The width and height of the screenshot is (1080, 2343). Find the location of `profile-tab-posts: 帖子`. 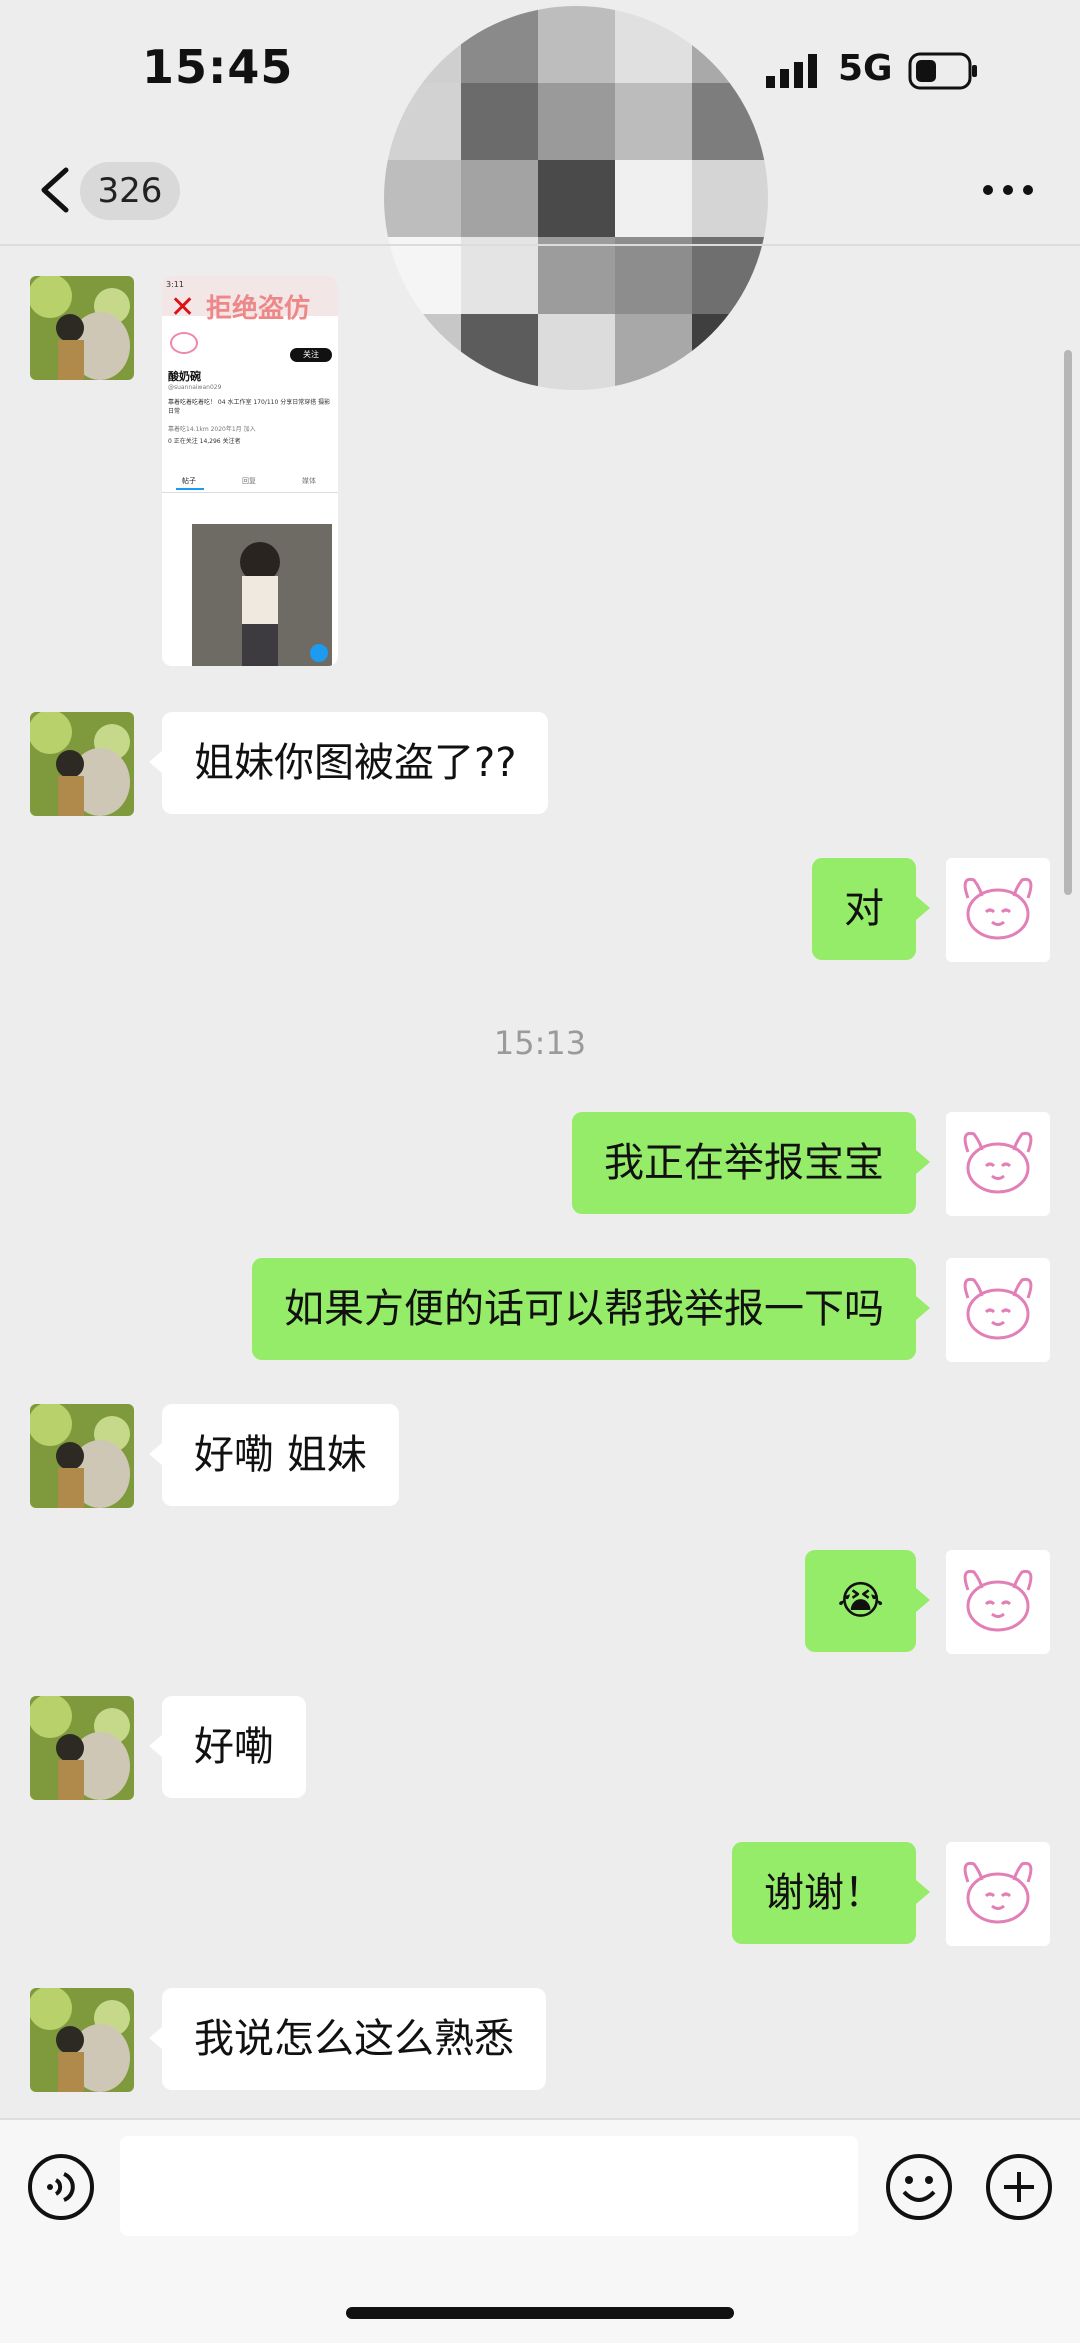

profile-tab-posts: 帖子 is located at coordinates (189, 481).